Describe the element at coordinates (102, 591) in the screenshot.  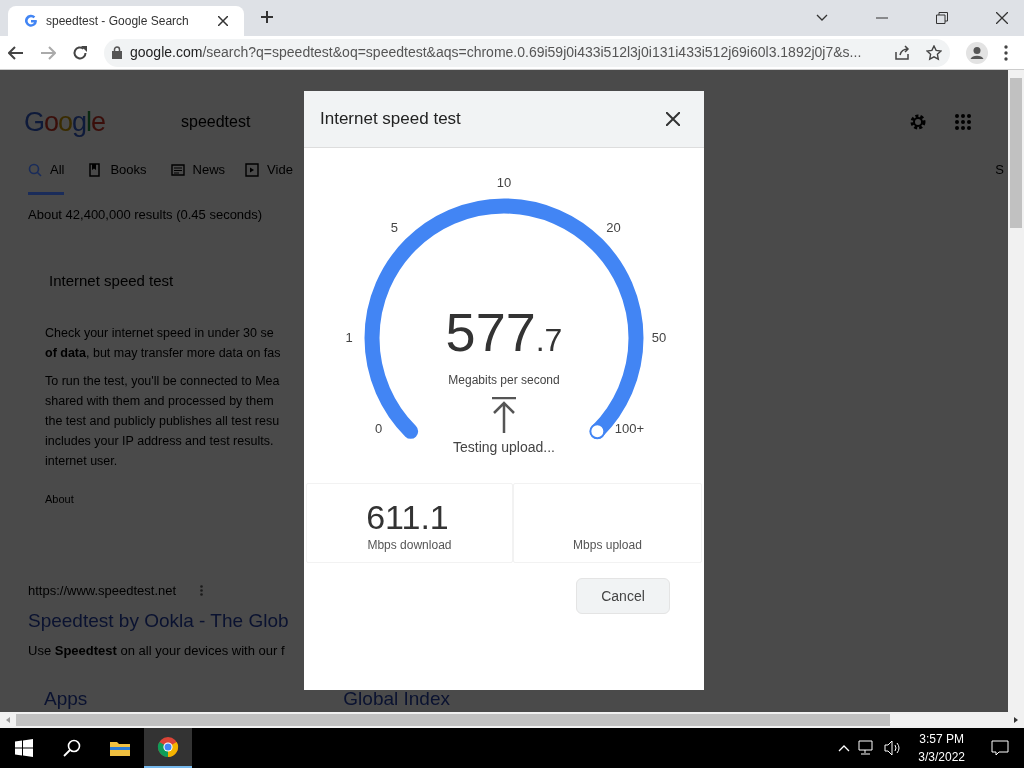
I see `result-url: https://www.speedtest.net` at that location.